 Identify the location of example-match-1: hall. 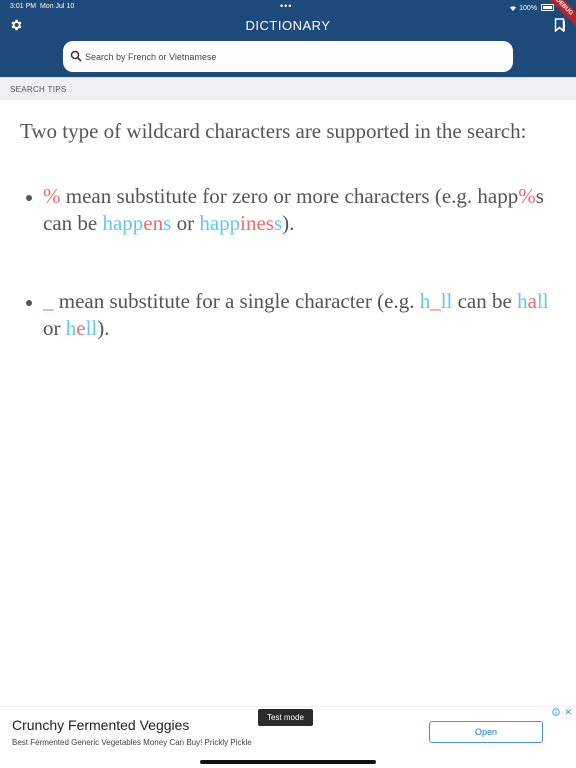
(533, 301).